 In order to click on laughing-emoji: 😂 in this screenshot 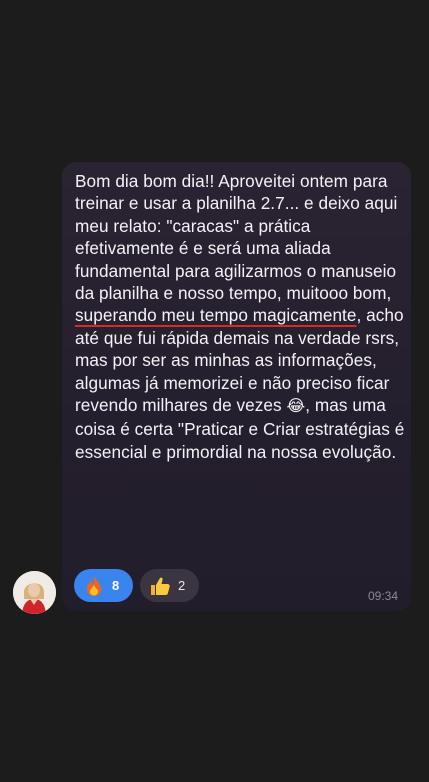, I will do `click(296, 407)`.